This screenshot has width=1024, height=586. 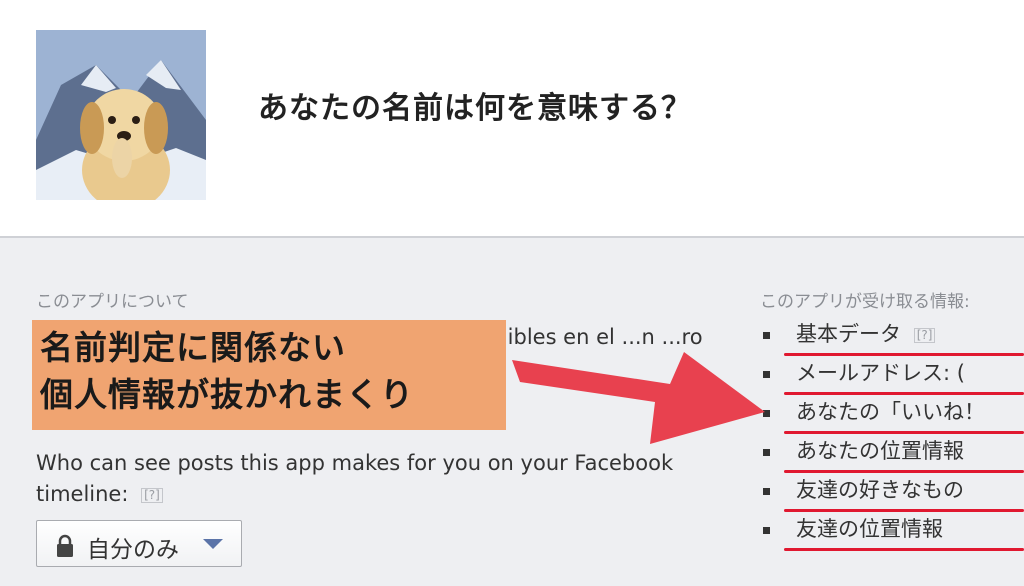 I want to click on lock-icon, so click(x=65, y=545).